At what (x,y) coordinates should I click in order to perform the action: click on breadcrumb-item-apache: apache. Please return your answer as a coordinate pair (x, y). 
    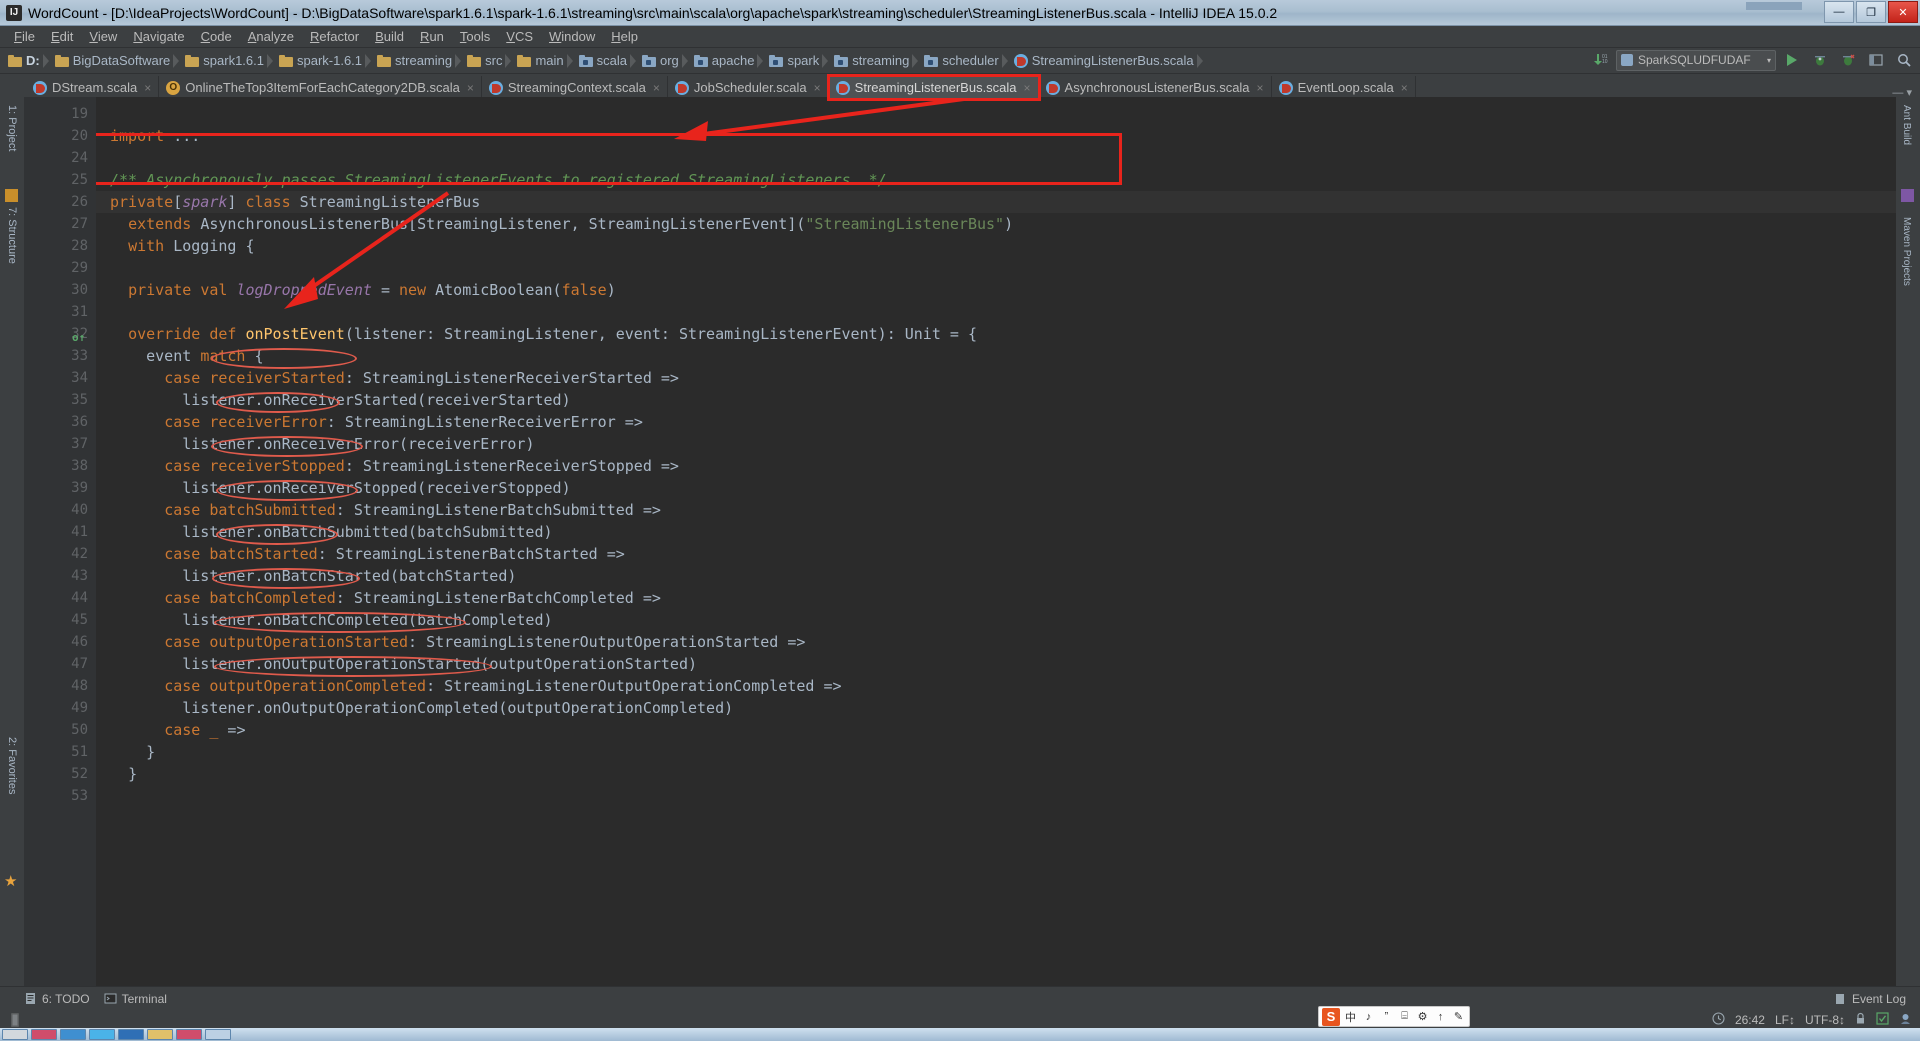
    Looking at the image, I should click on (723, 61).